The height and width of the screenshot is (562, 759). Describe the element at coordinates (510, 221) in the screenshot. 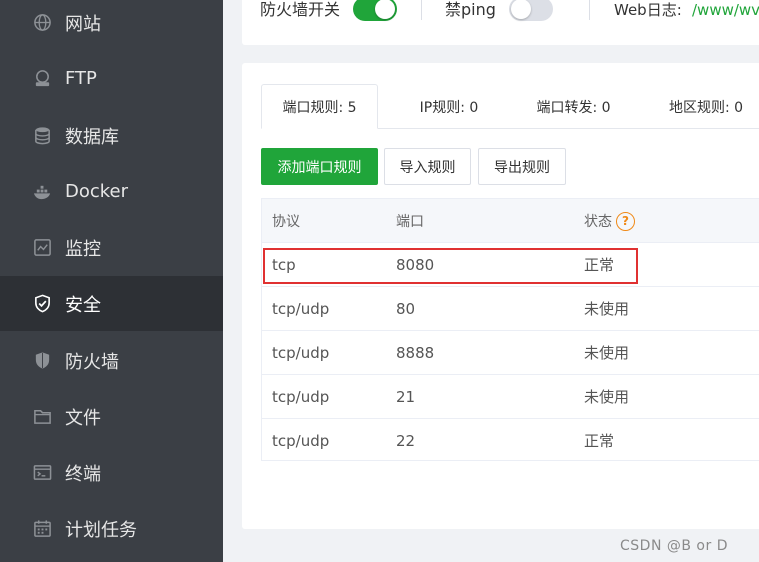

I see `table-header: 协议 端口 状态 ?` at that location.